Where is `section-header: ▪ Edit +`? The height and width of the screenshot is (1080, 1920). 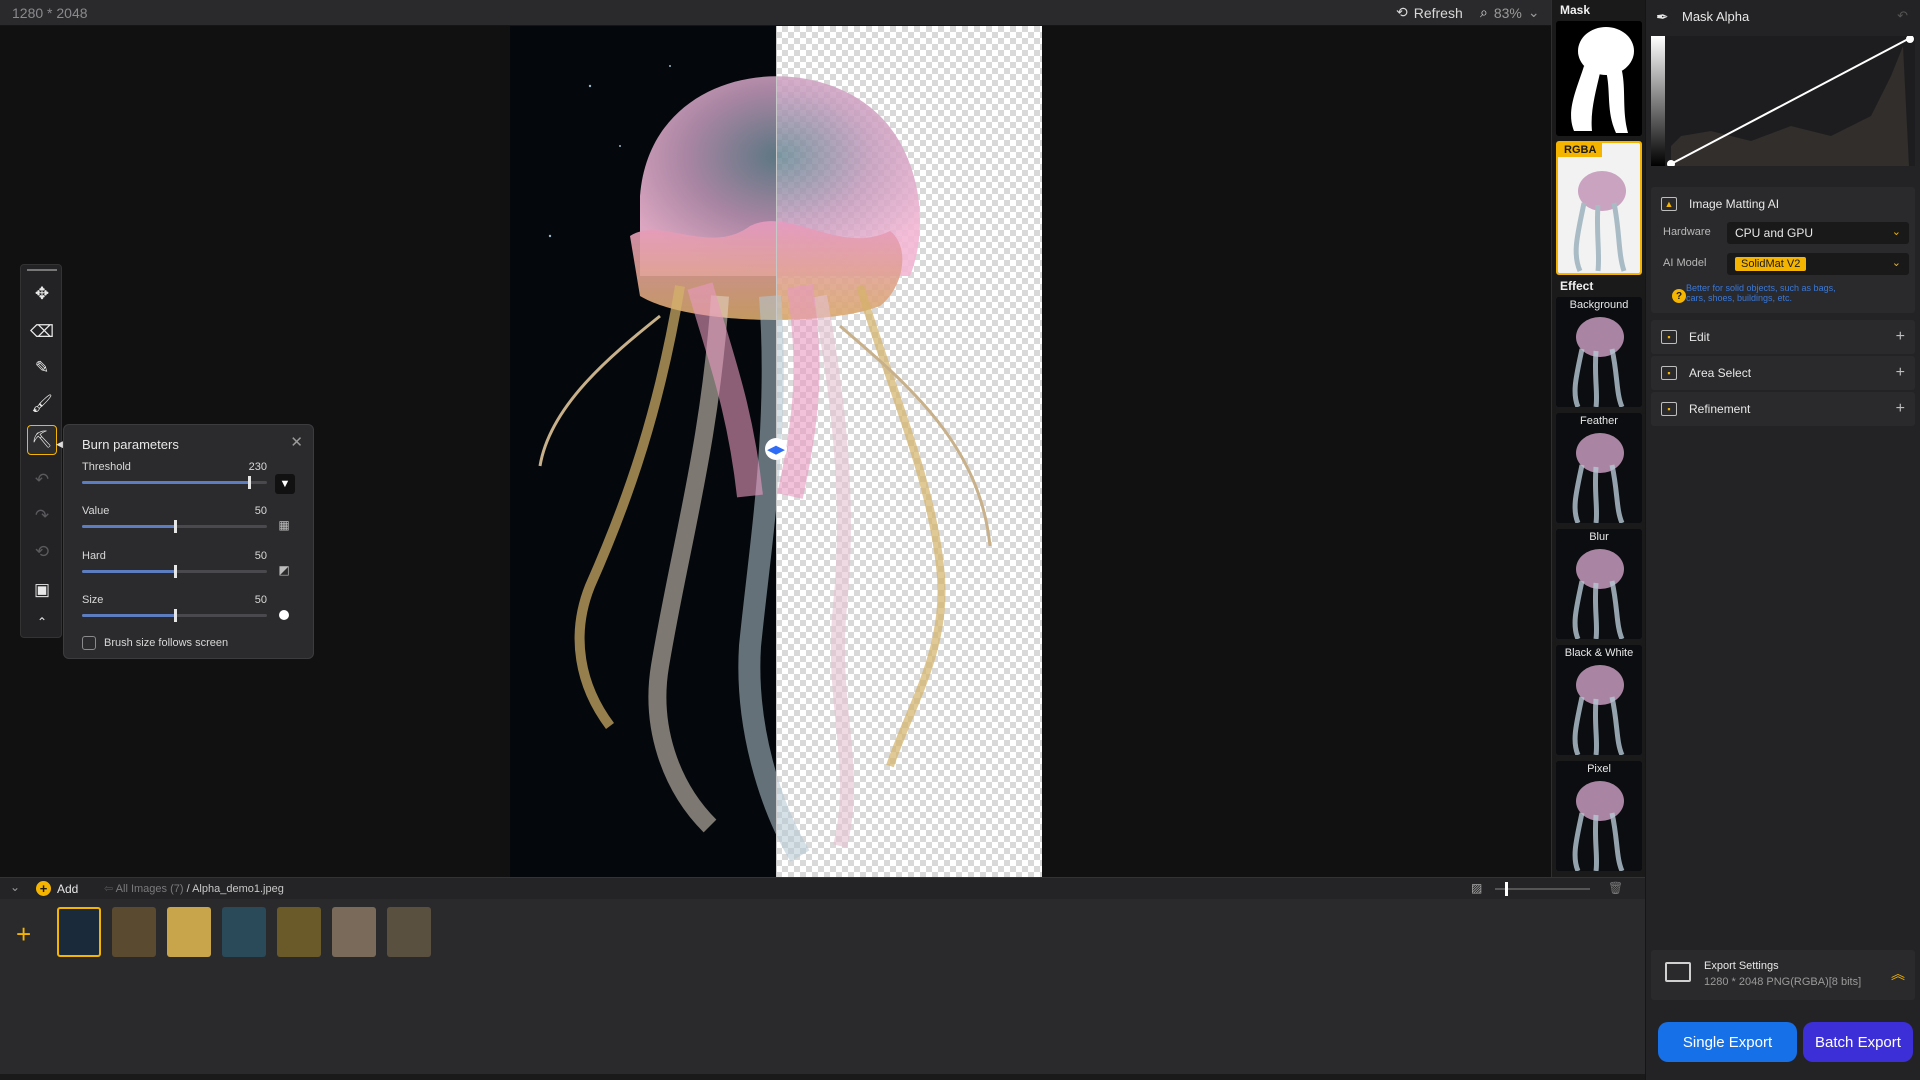
section-header: ▪ Edit + is located at coordinates (1783, 337).